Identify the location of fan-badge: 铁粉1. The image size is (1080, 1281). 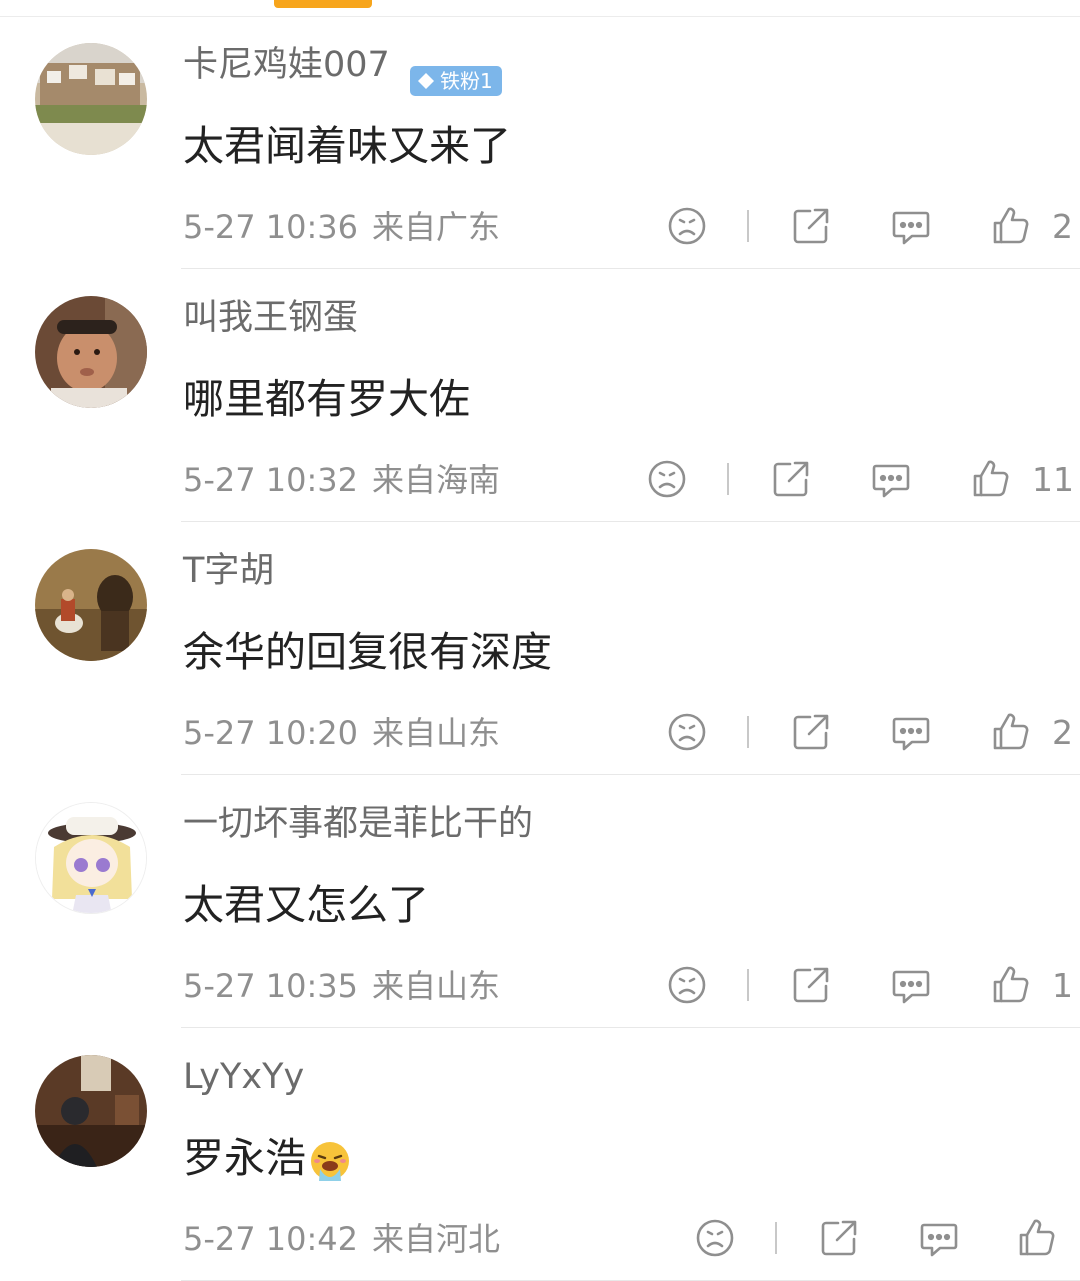
(456, 81).